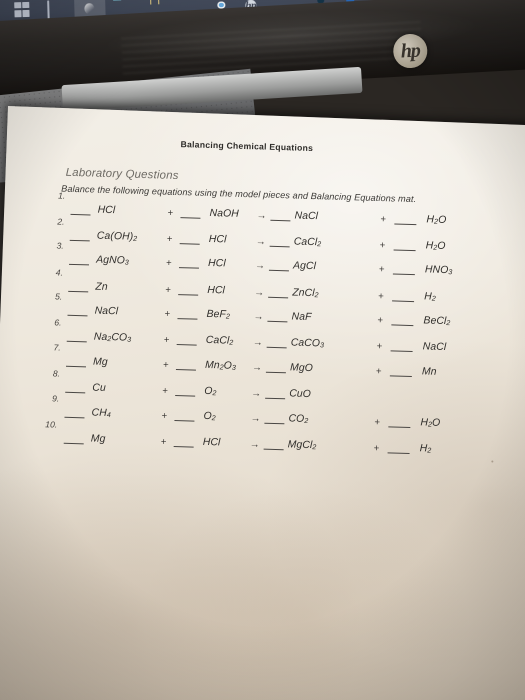  I want to click on product-formula: AgCl, so click(304, 266).